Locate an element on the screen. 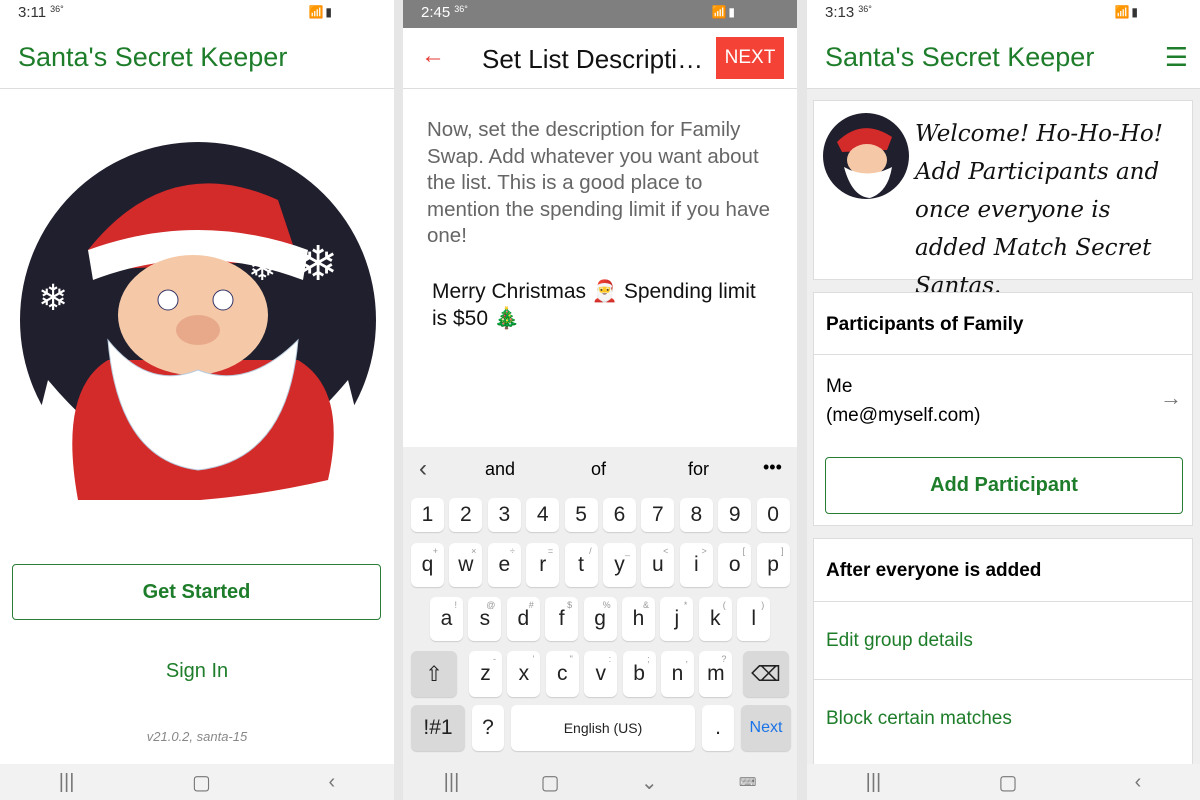  key-label: 1 is located at coordinates (427, 514).